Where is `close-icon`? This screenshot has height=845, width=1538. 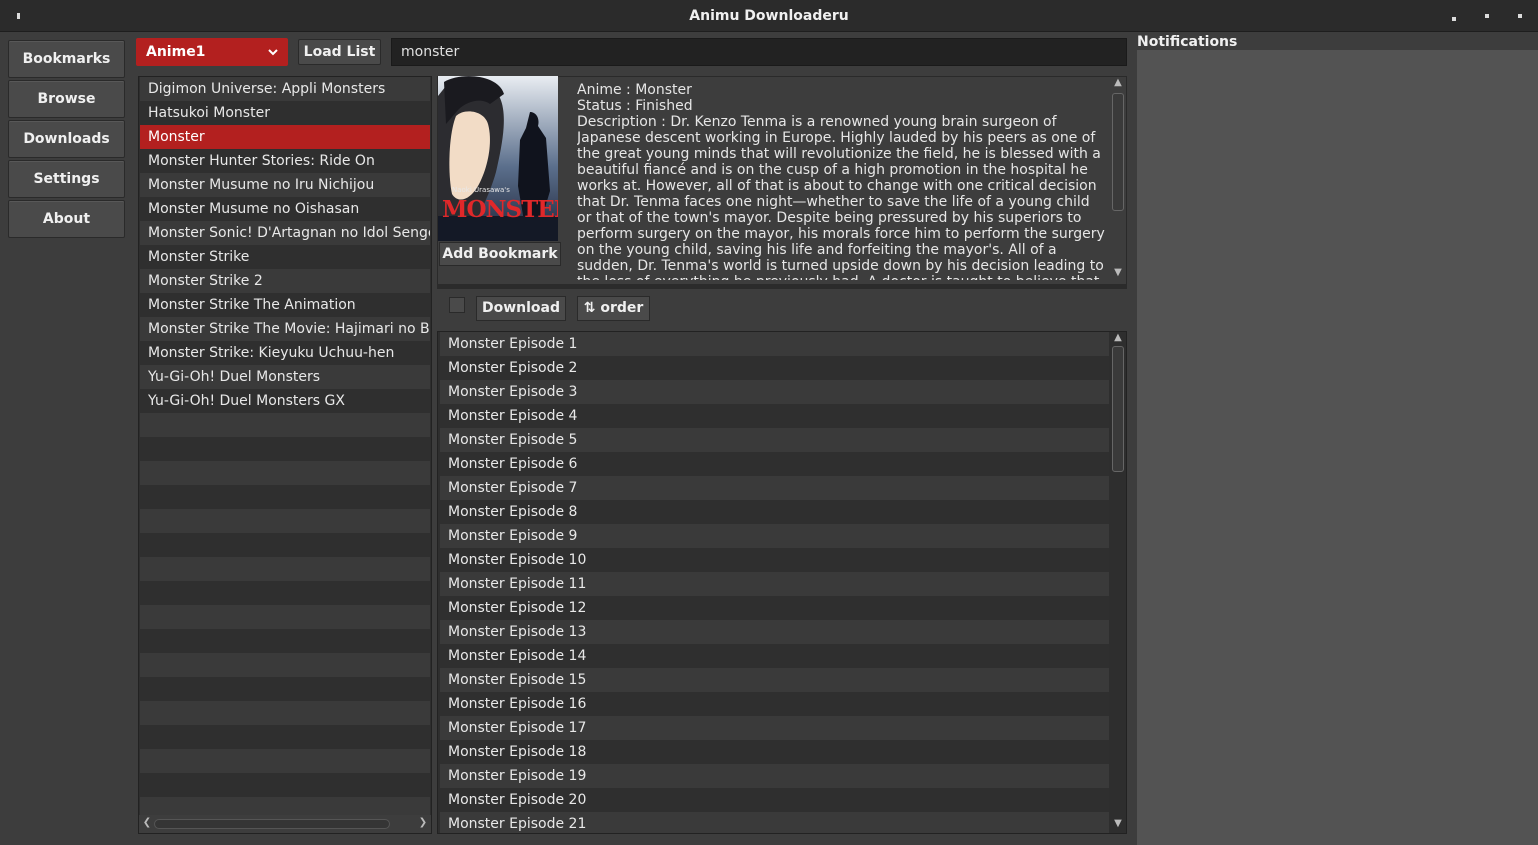 close-icon is located at coordinates (1520, 16).